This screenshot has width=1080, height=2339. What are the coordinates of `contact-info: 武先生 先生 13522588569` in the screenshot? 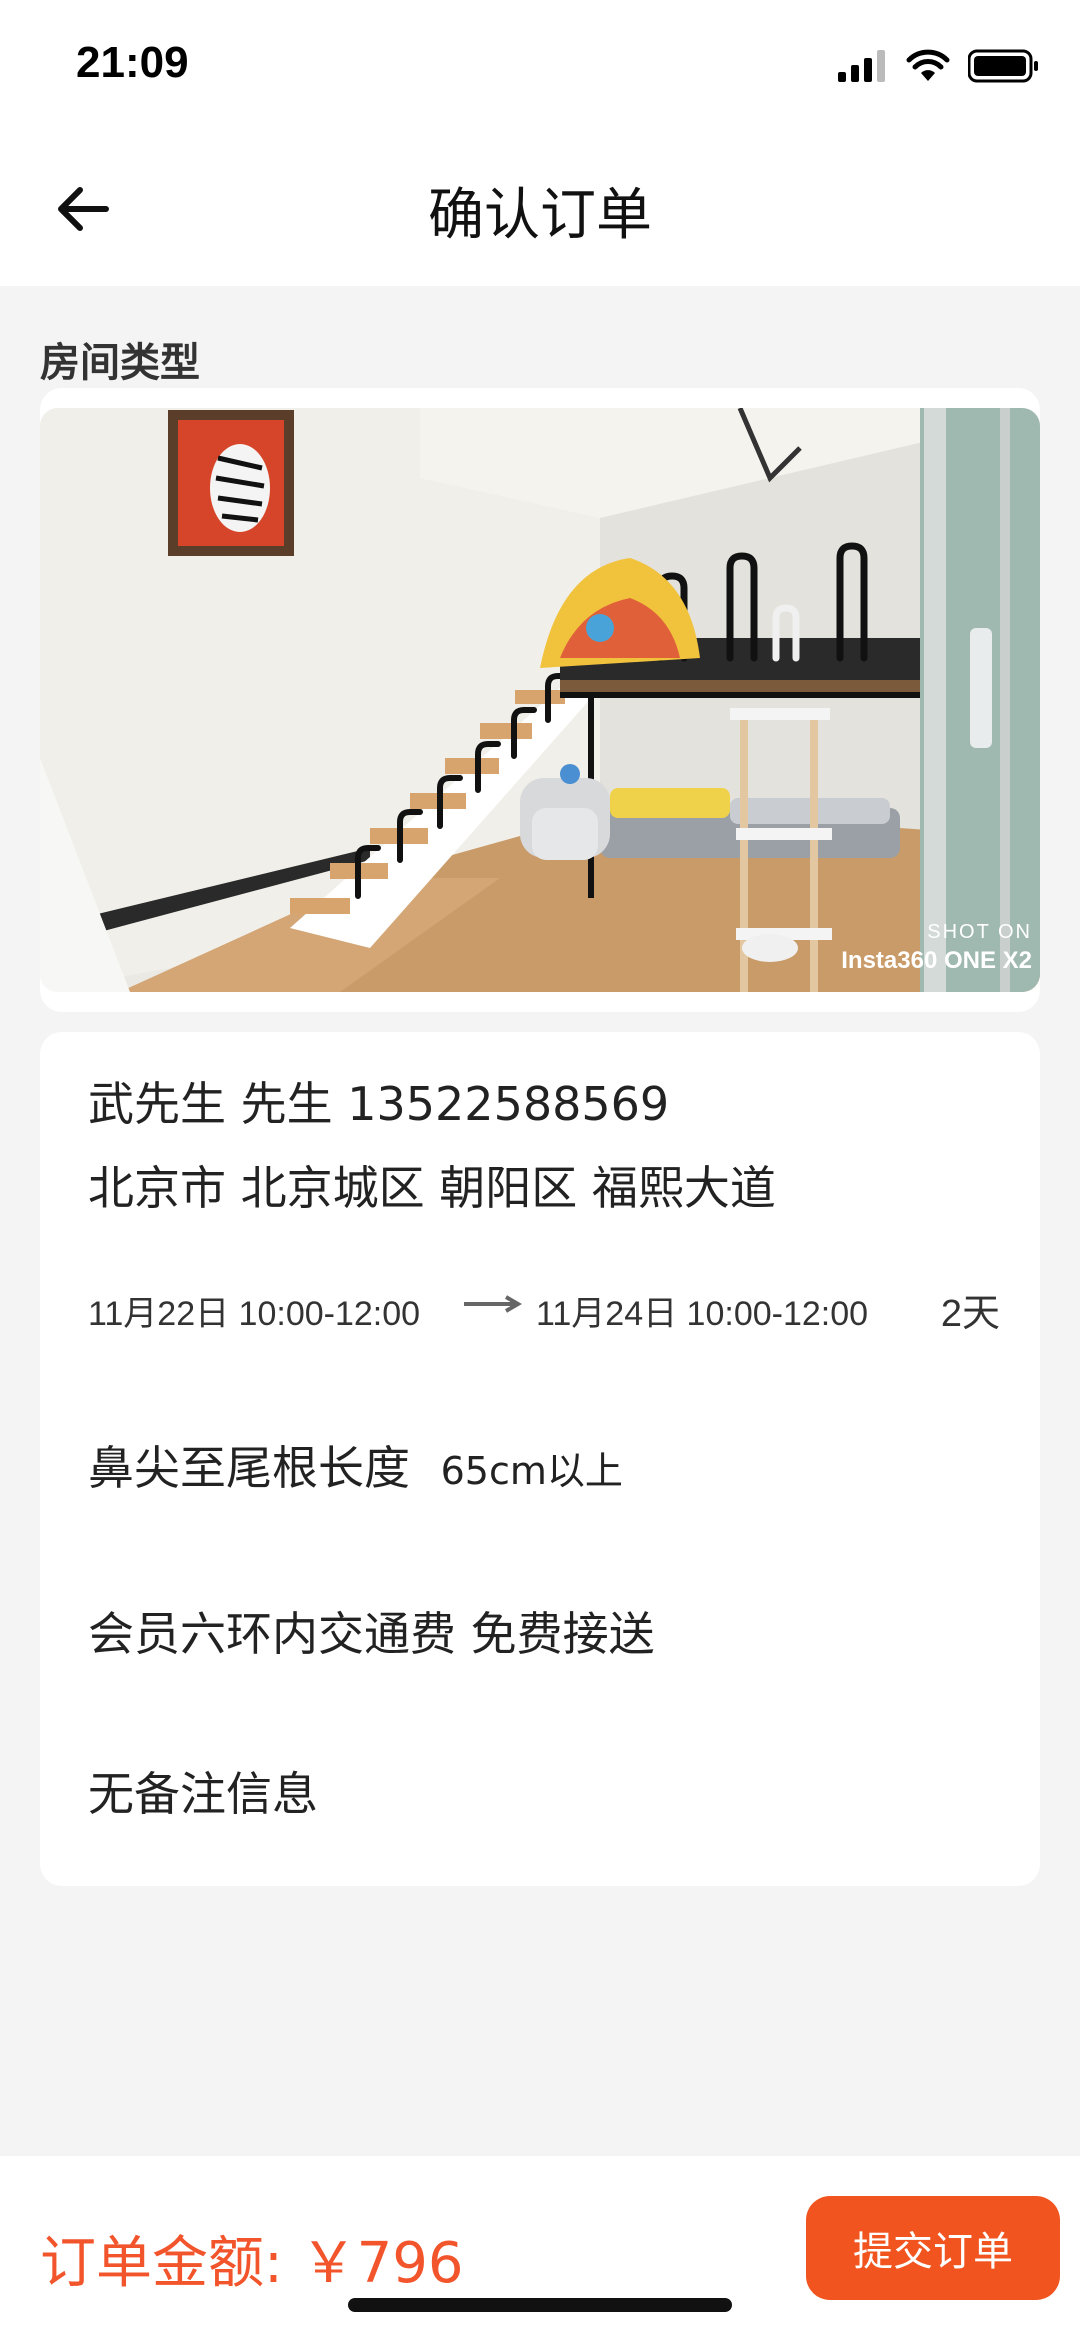 It's located at (379, 1104).